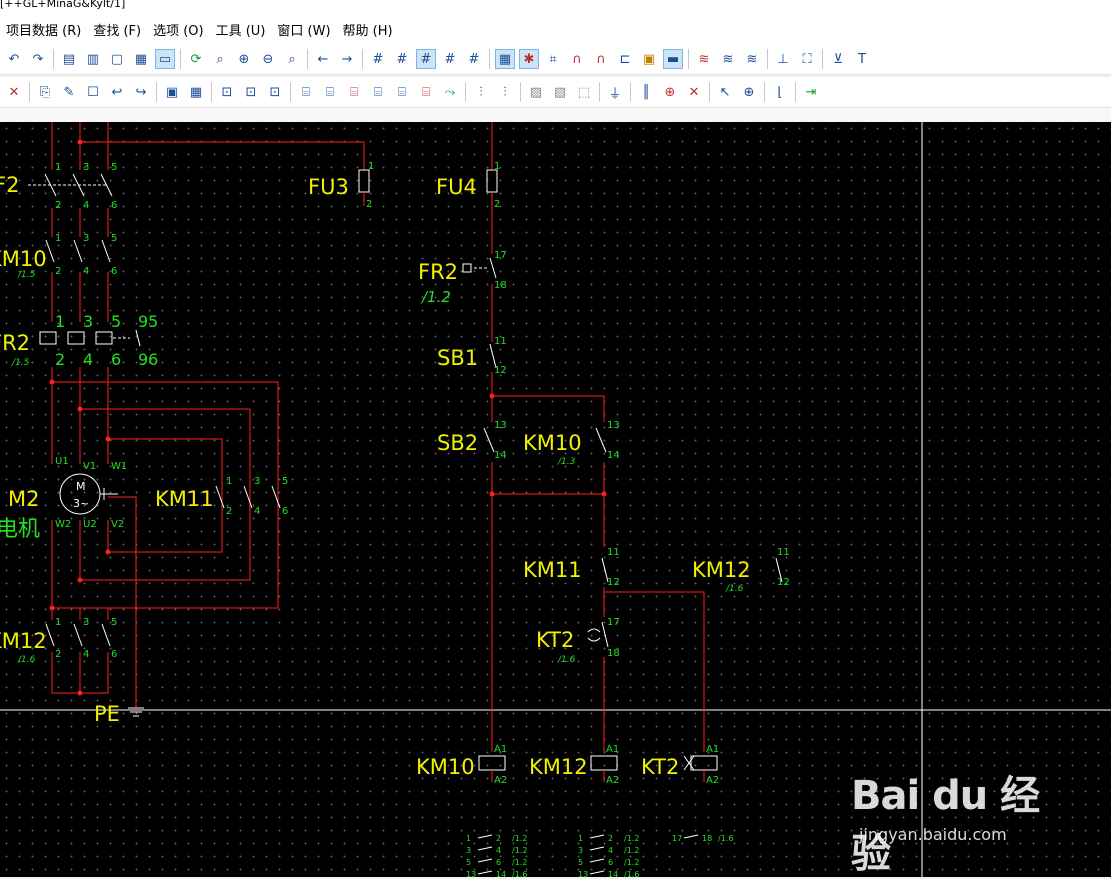 The width and height of the screenshot is (1111, 879). What do you see at coordinates (62, 461) in the screenshot?
I see `pin: U1` at bounding box center [62, 461].